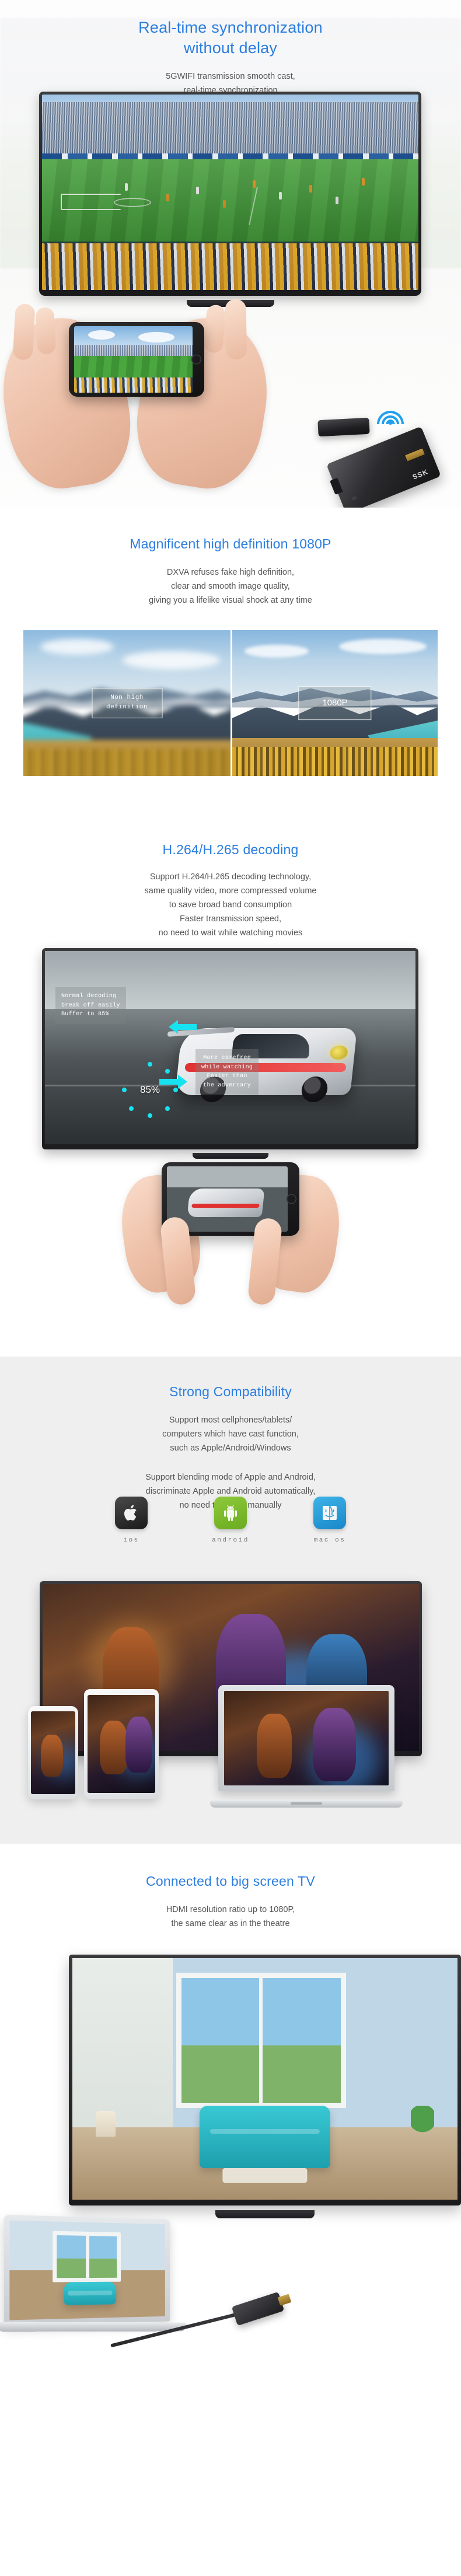 Image resolution: width=461 pixels, height=2576 pixels. What do you see at coordinates (230, 1513) in the screenshot?
I see `android-robot-icon` at bounding box center [230, 1513].